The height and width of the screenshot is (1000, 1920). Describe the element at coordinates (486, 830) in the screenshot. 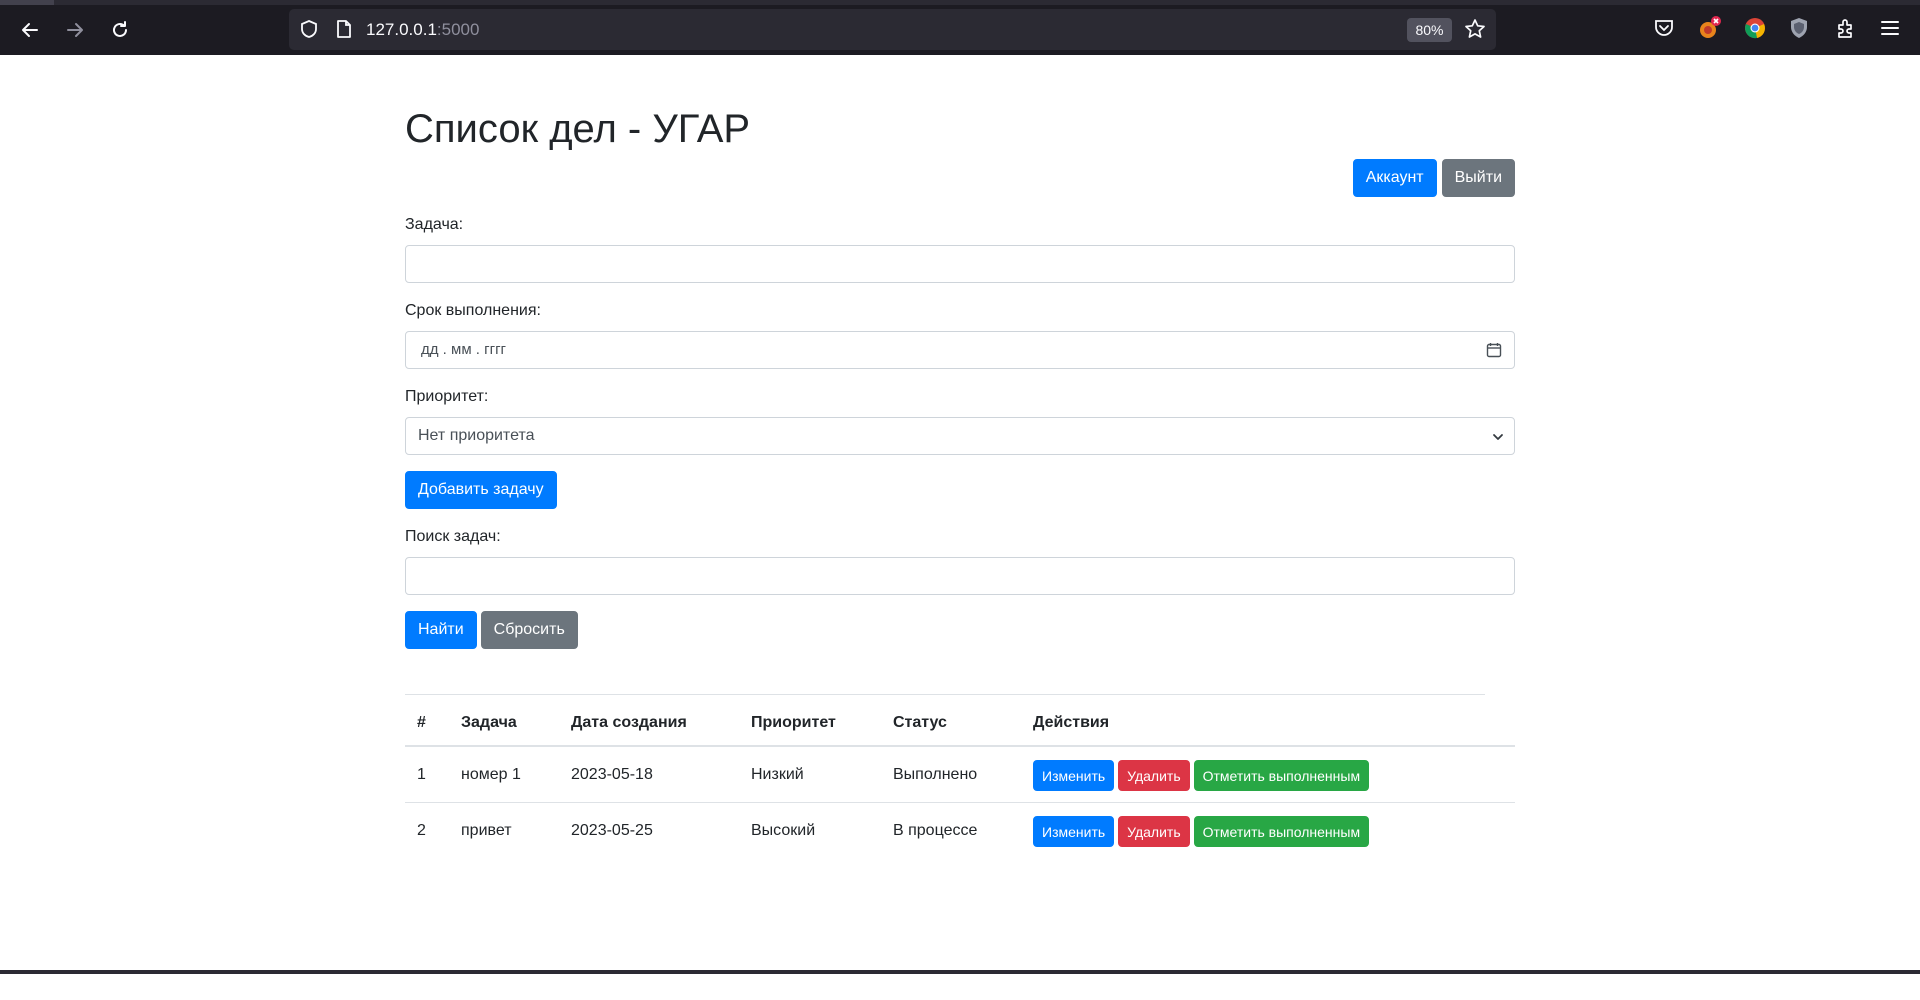

I see `row-task: привет` at that location.